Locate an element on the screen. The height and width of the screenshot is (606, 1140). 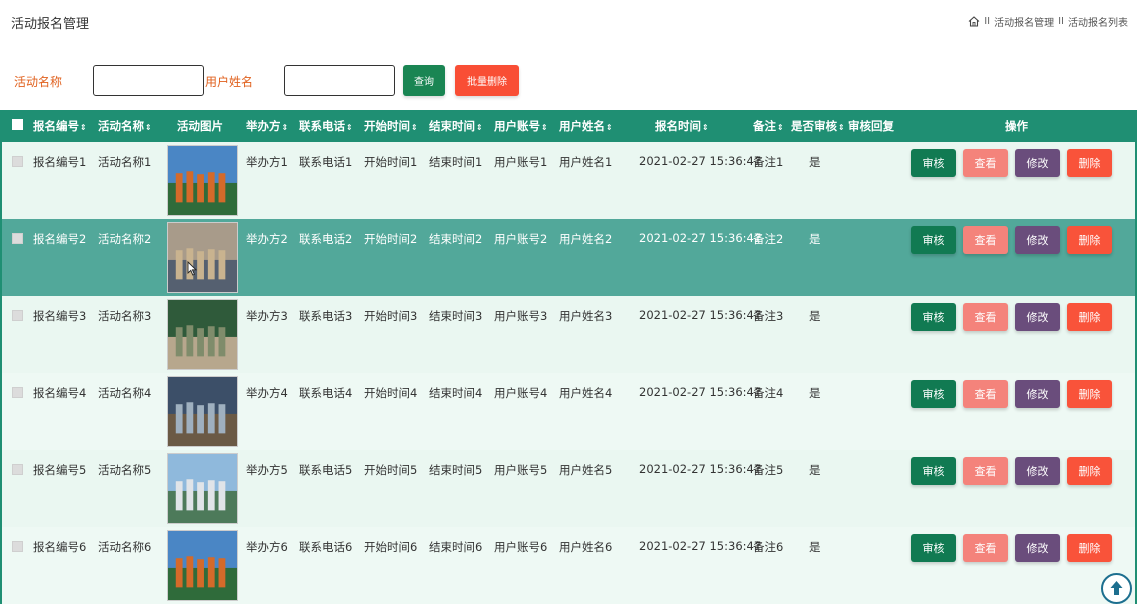
column-header-username: 用户姓名⇕ is located at coordinates (591, 126).